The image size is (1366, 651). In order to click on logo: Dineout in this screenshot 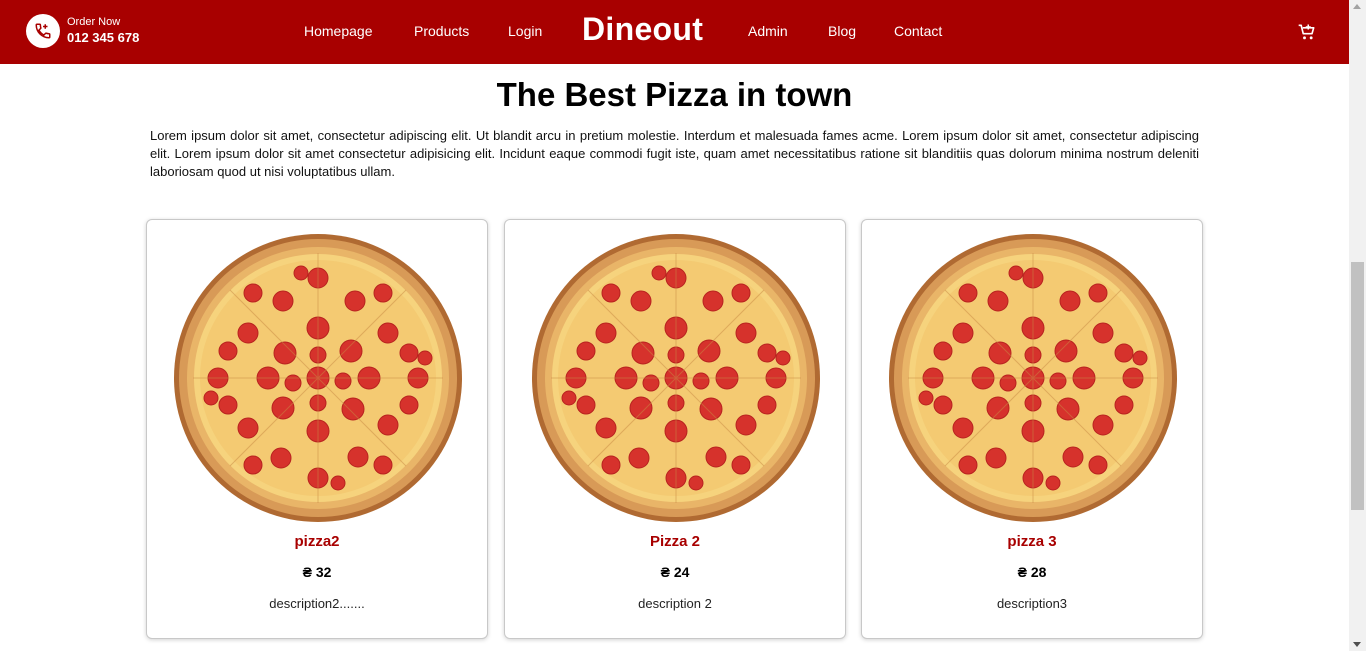, I will do `click(642, 29)`.